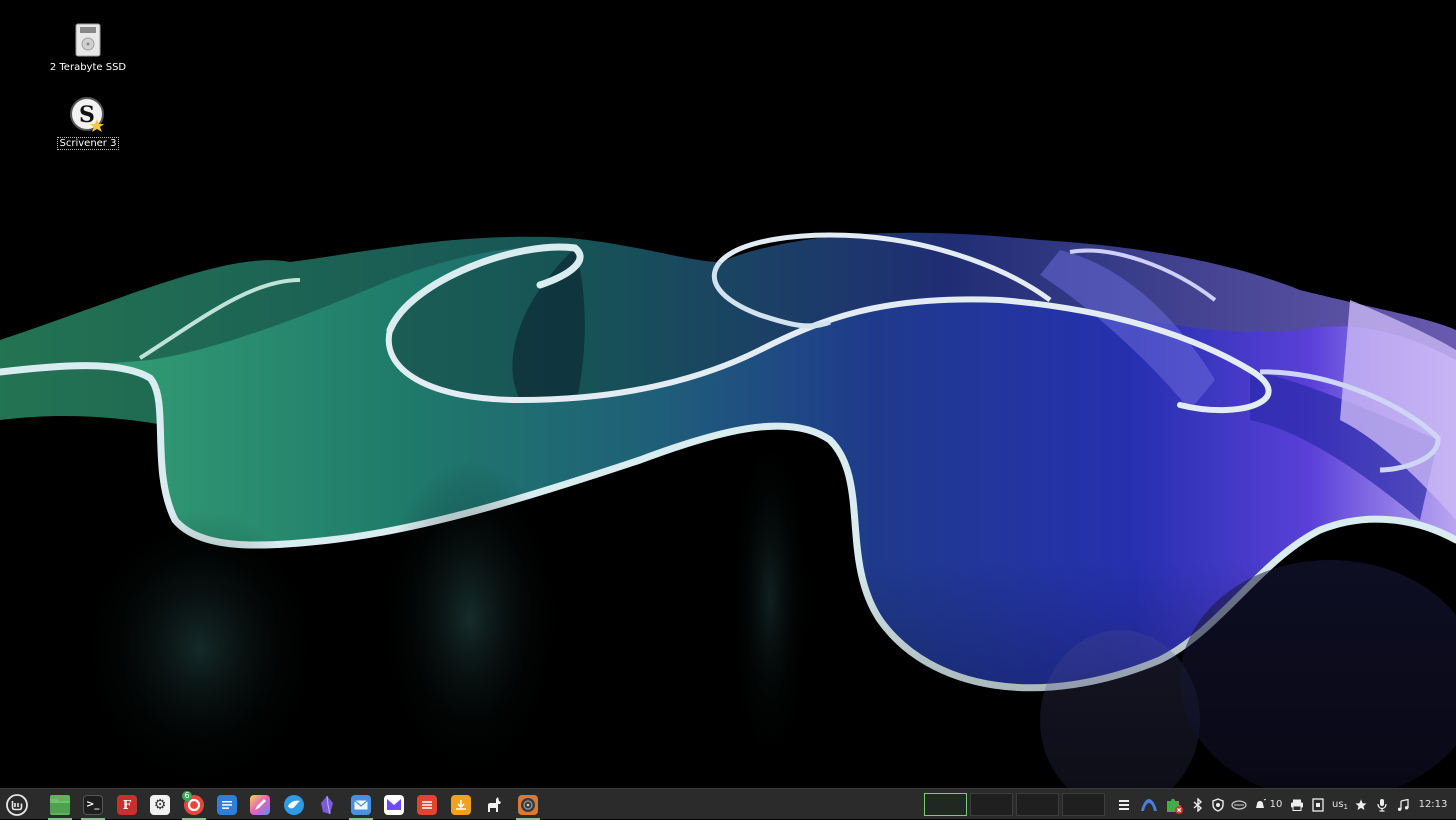 The width and height of the screenshot is (1456, 820). I want to click on taskbar-app-mail, so click(361, 805).